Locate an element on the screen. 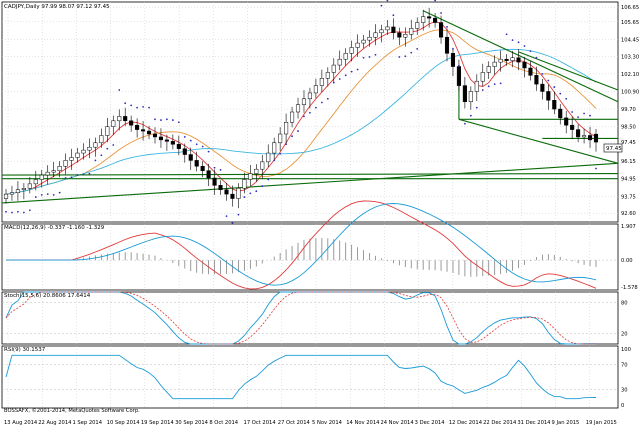 The image size is (640, 427). price-tick-label: 104.45 is located at coordinates (630, 40).